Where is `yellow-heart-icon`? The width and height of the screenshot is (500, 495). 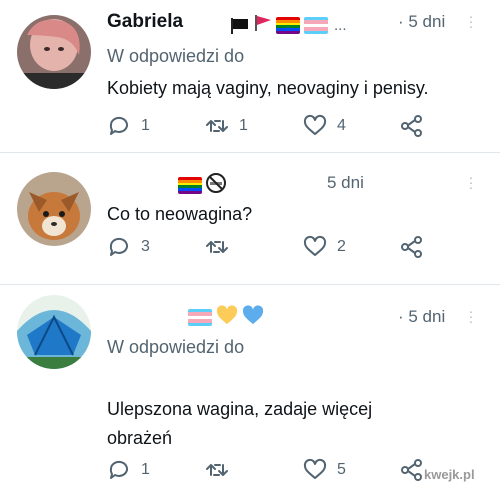
yellow-heart-icon is located at coordinates (227, 317).